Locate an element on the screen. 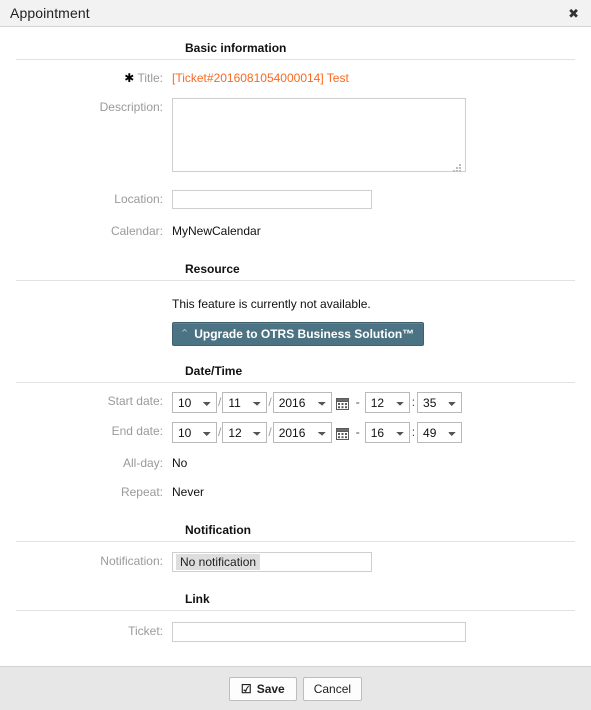 The image size is (591, 710). field-row-calendar: Calendar: MyNewCalendar is located at coordinates (295, 228).